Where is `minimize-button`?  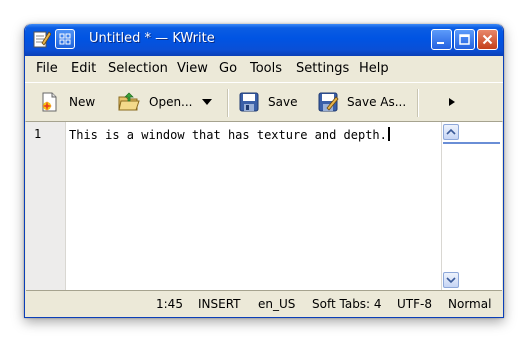 minimize-button is located at coordinates (441, 39).